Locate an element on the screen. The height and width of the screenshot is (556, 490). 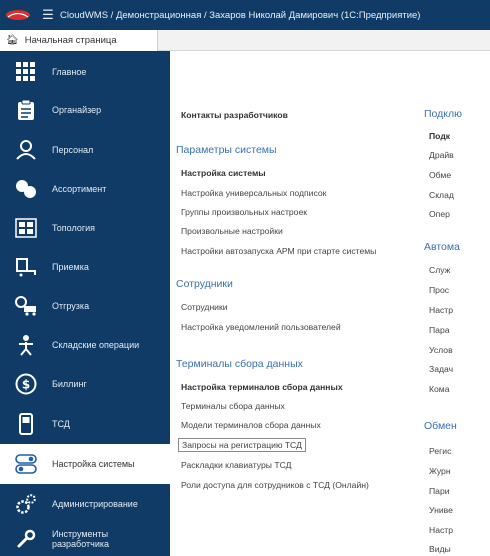
section-title-terminals: Терминалы сбора данных is located at coordinates (239, 364).